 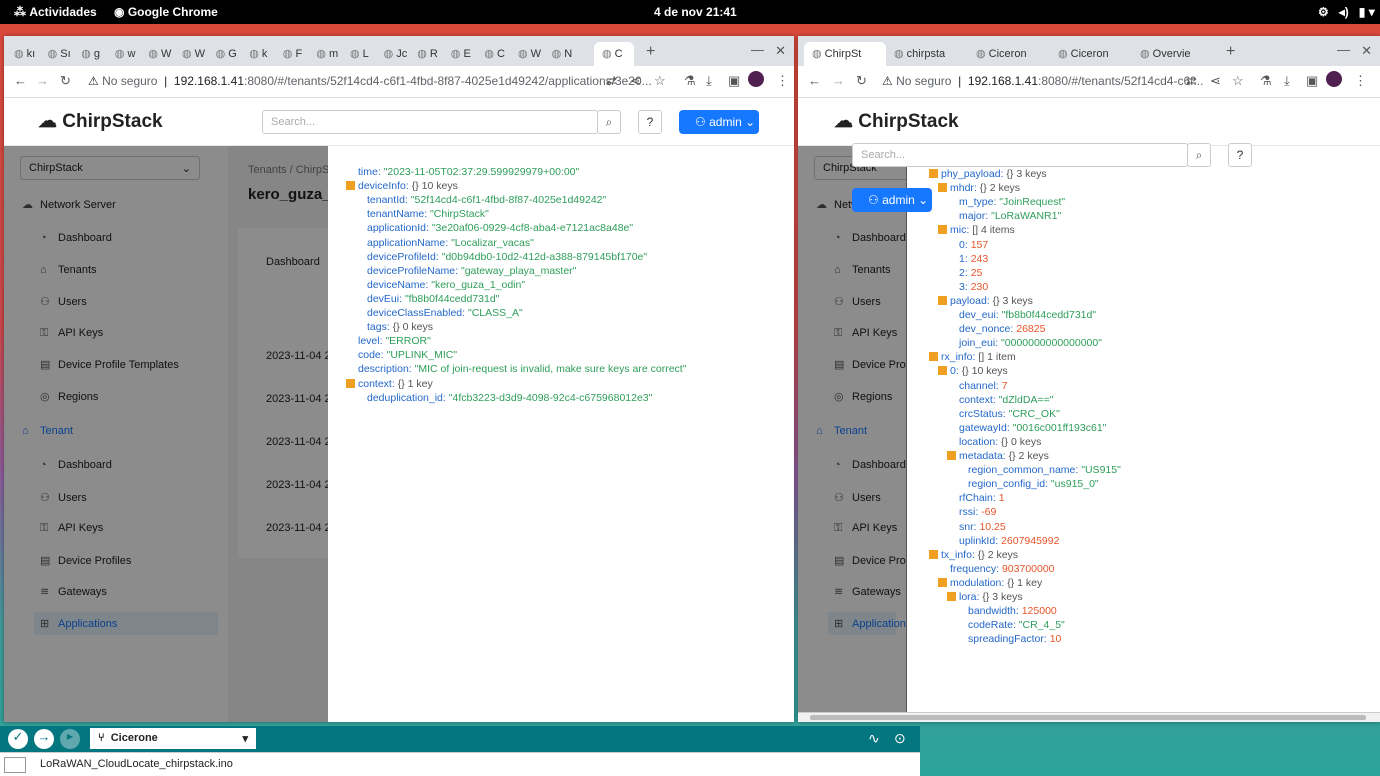 What do you see at coordinates (459, 54) in the screenshot?
I see `browser-tab: ◍ E` at bounding box center [459, 54].